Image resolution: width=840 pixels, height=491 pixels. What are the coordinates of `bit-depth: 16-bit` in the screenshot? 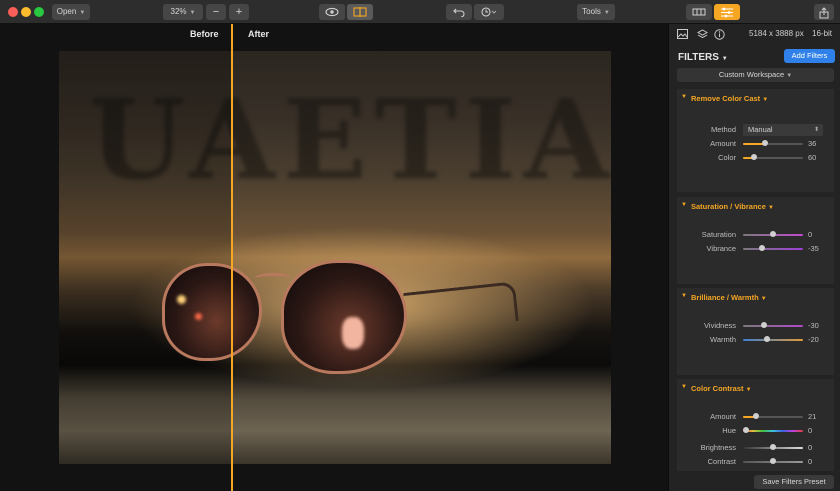 It's located at (822, 33).